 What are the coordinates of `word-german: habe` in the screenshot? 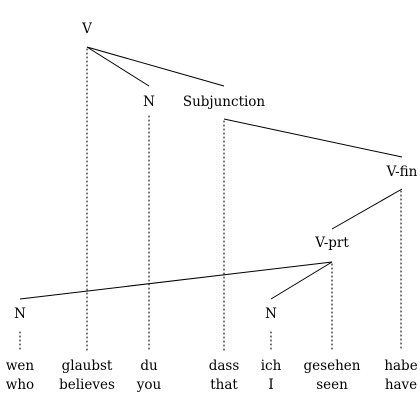 It's located at (400, 366).